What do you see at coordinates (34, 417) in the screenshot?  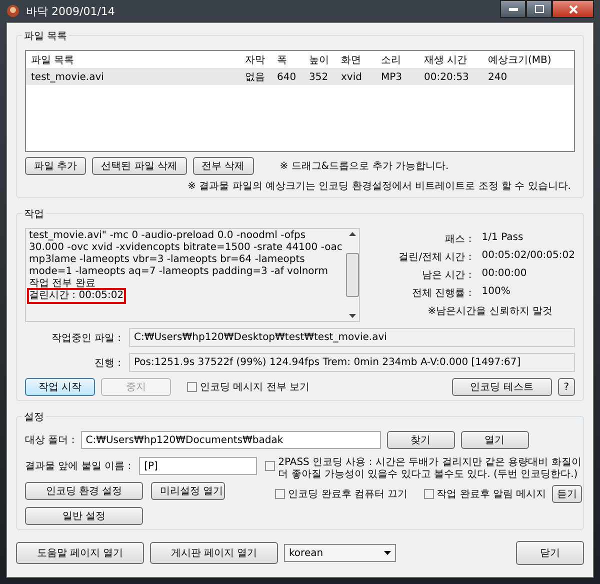 I see `group-title: 설정` at bounding box center [34, 417].